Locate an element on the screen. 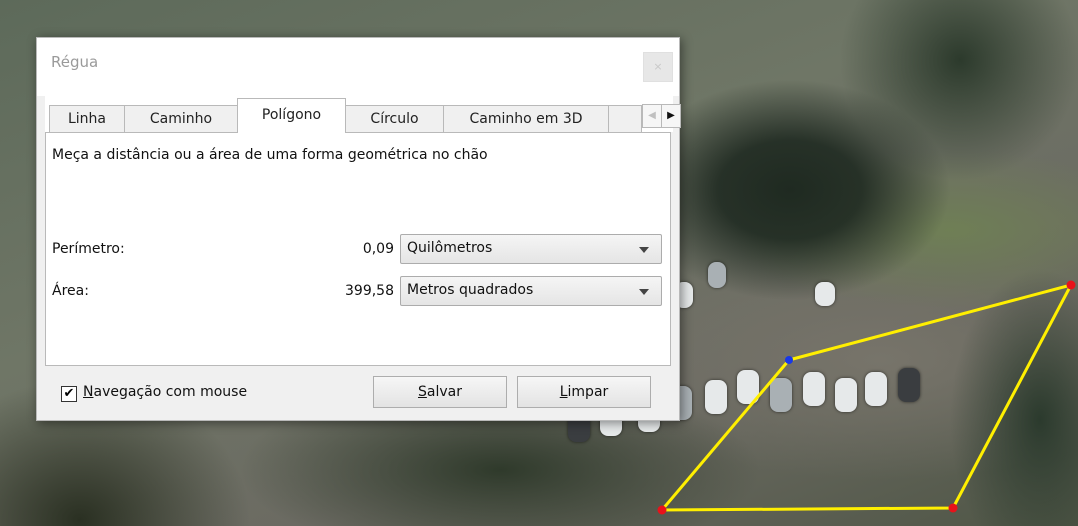  tab-linha: Linha is located at coordinates (87, 118).